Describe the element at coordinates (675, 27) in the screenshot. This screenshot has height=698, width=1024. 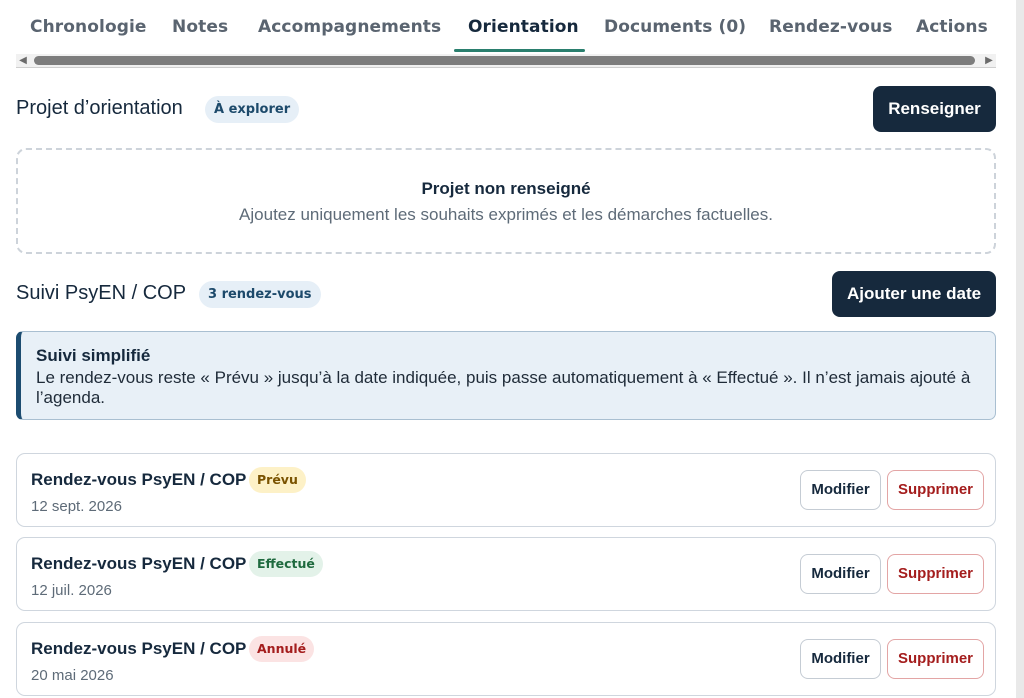
I see `tab-documents: Documents (0)` at that location.